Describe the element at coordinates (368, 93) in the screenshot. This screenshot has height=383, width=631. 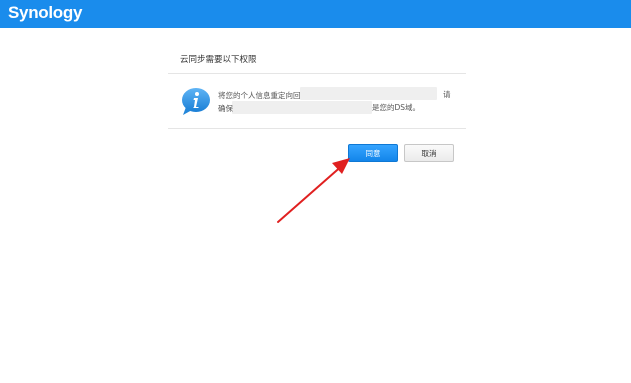
I see `redacted-url` at that location.